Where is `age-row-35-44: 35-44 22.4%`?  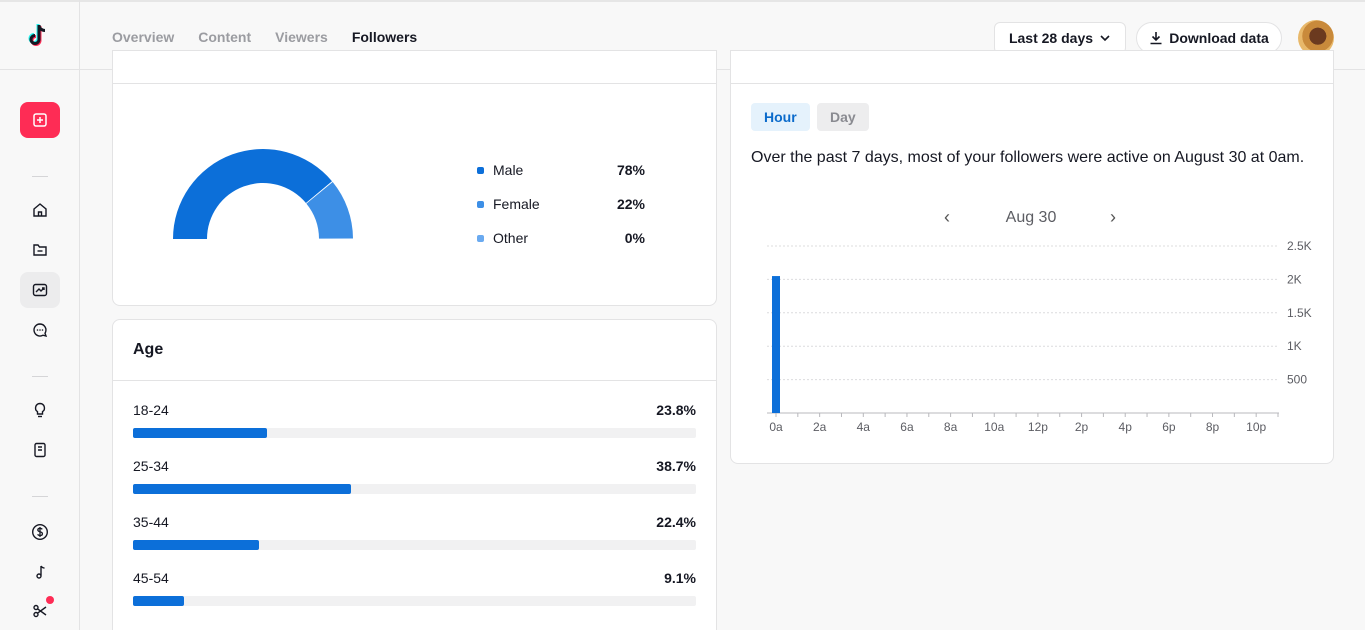
age-row-35-44: 35-44 22.4% is located at coordinates (414, 534).